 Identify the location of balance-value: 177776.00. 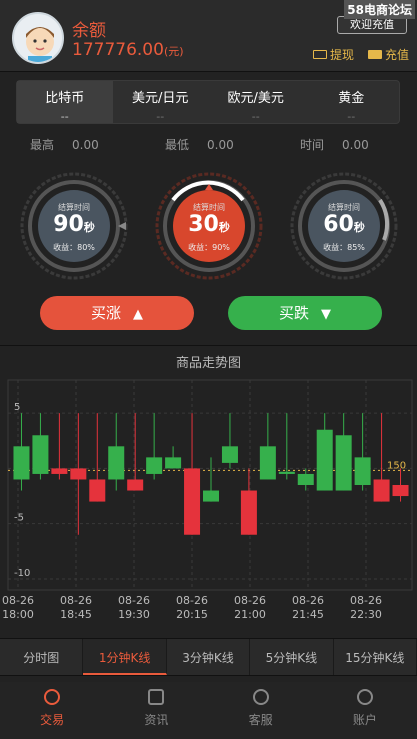
(118, 50).